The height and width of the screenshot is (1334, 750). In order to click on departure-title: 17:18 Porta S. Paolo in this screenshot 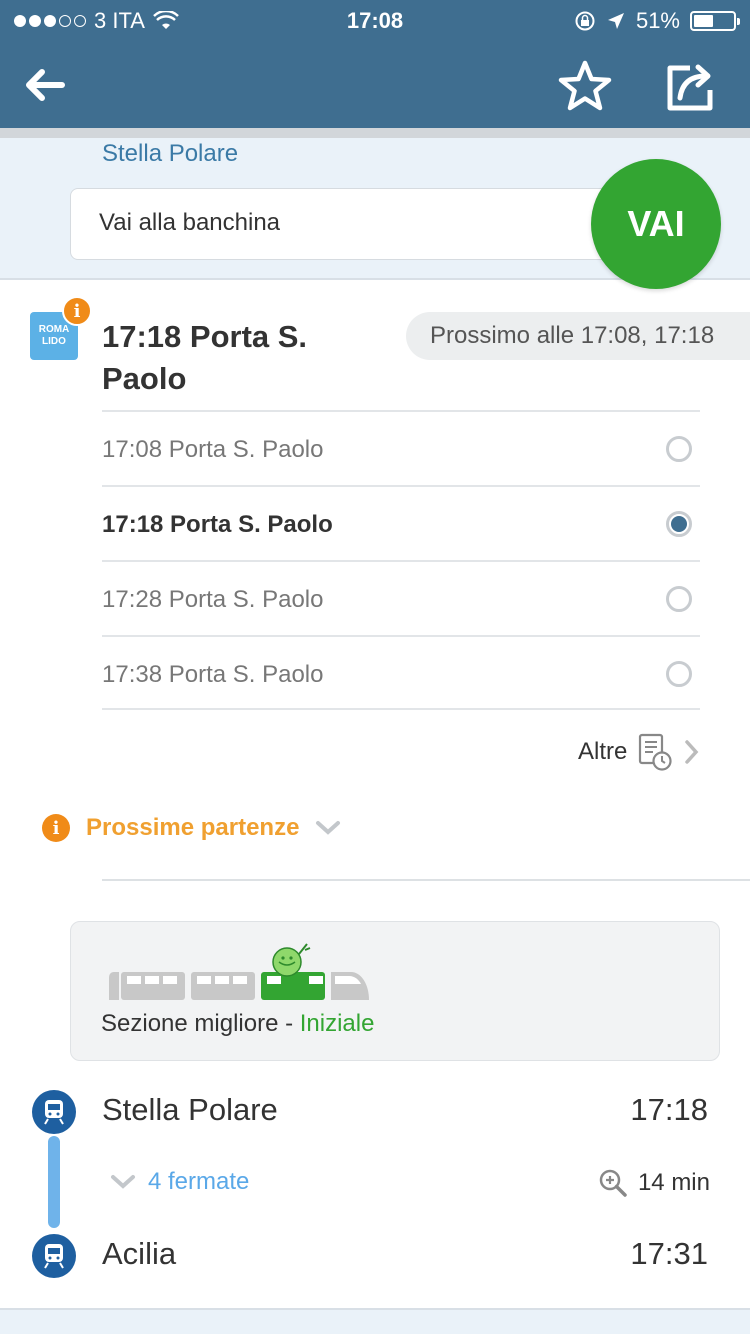, I will do `click(205, 357)`.